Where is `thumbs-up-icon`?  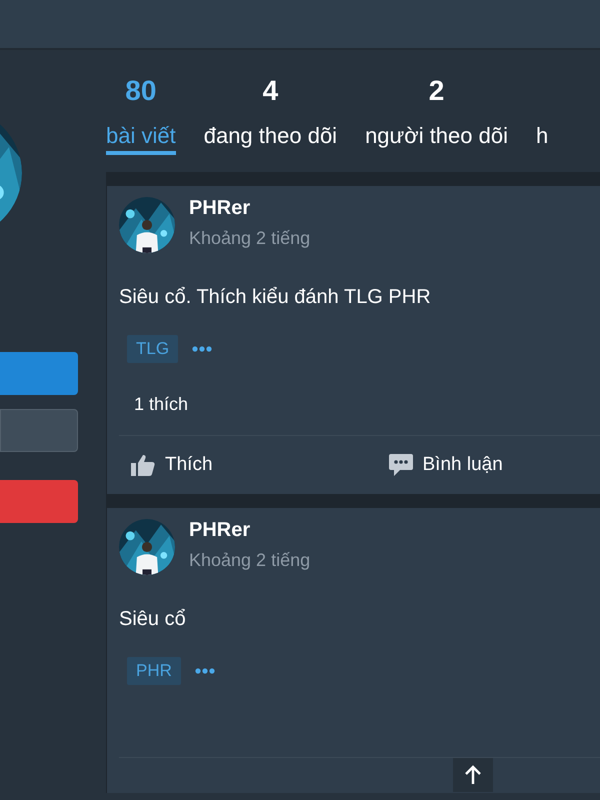
thumbs-up-icon is located at coordinates (143, 465).